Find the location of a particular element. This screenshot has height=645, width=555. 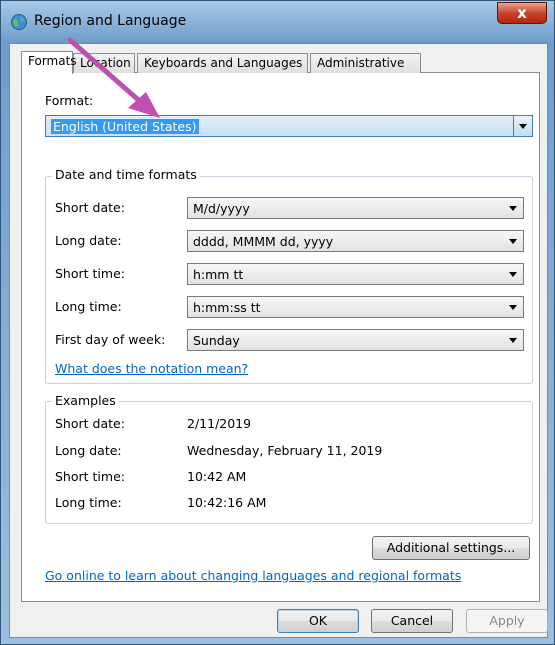

example-long-time-label: Long time: is located at coordinates (88, 502).